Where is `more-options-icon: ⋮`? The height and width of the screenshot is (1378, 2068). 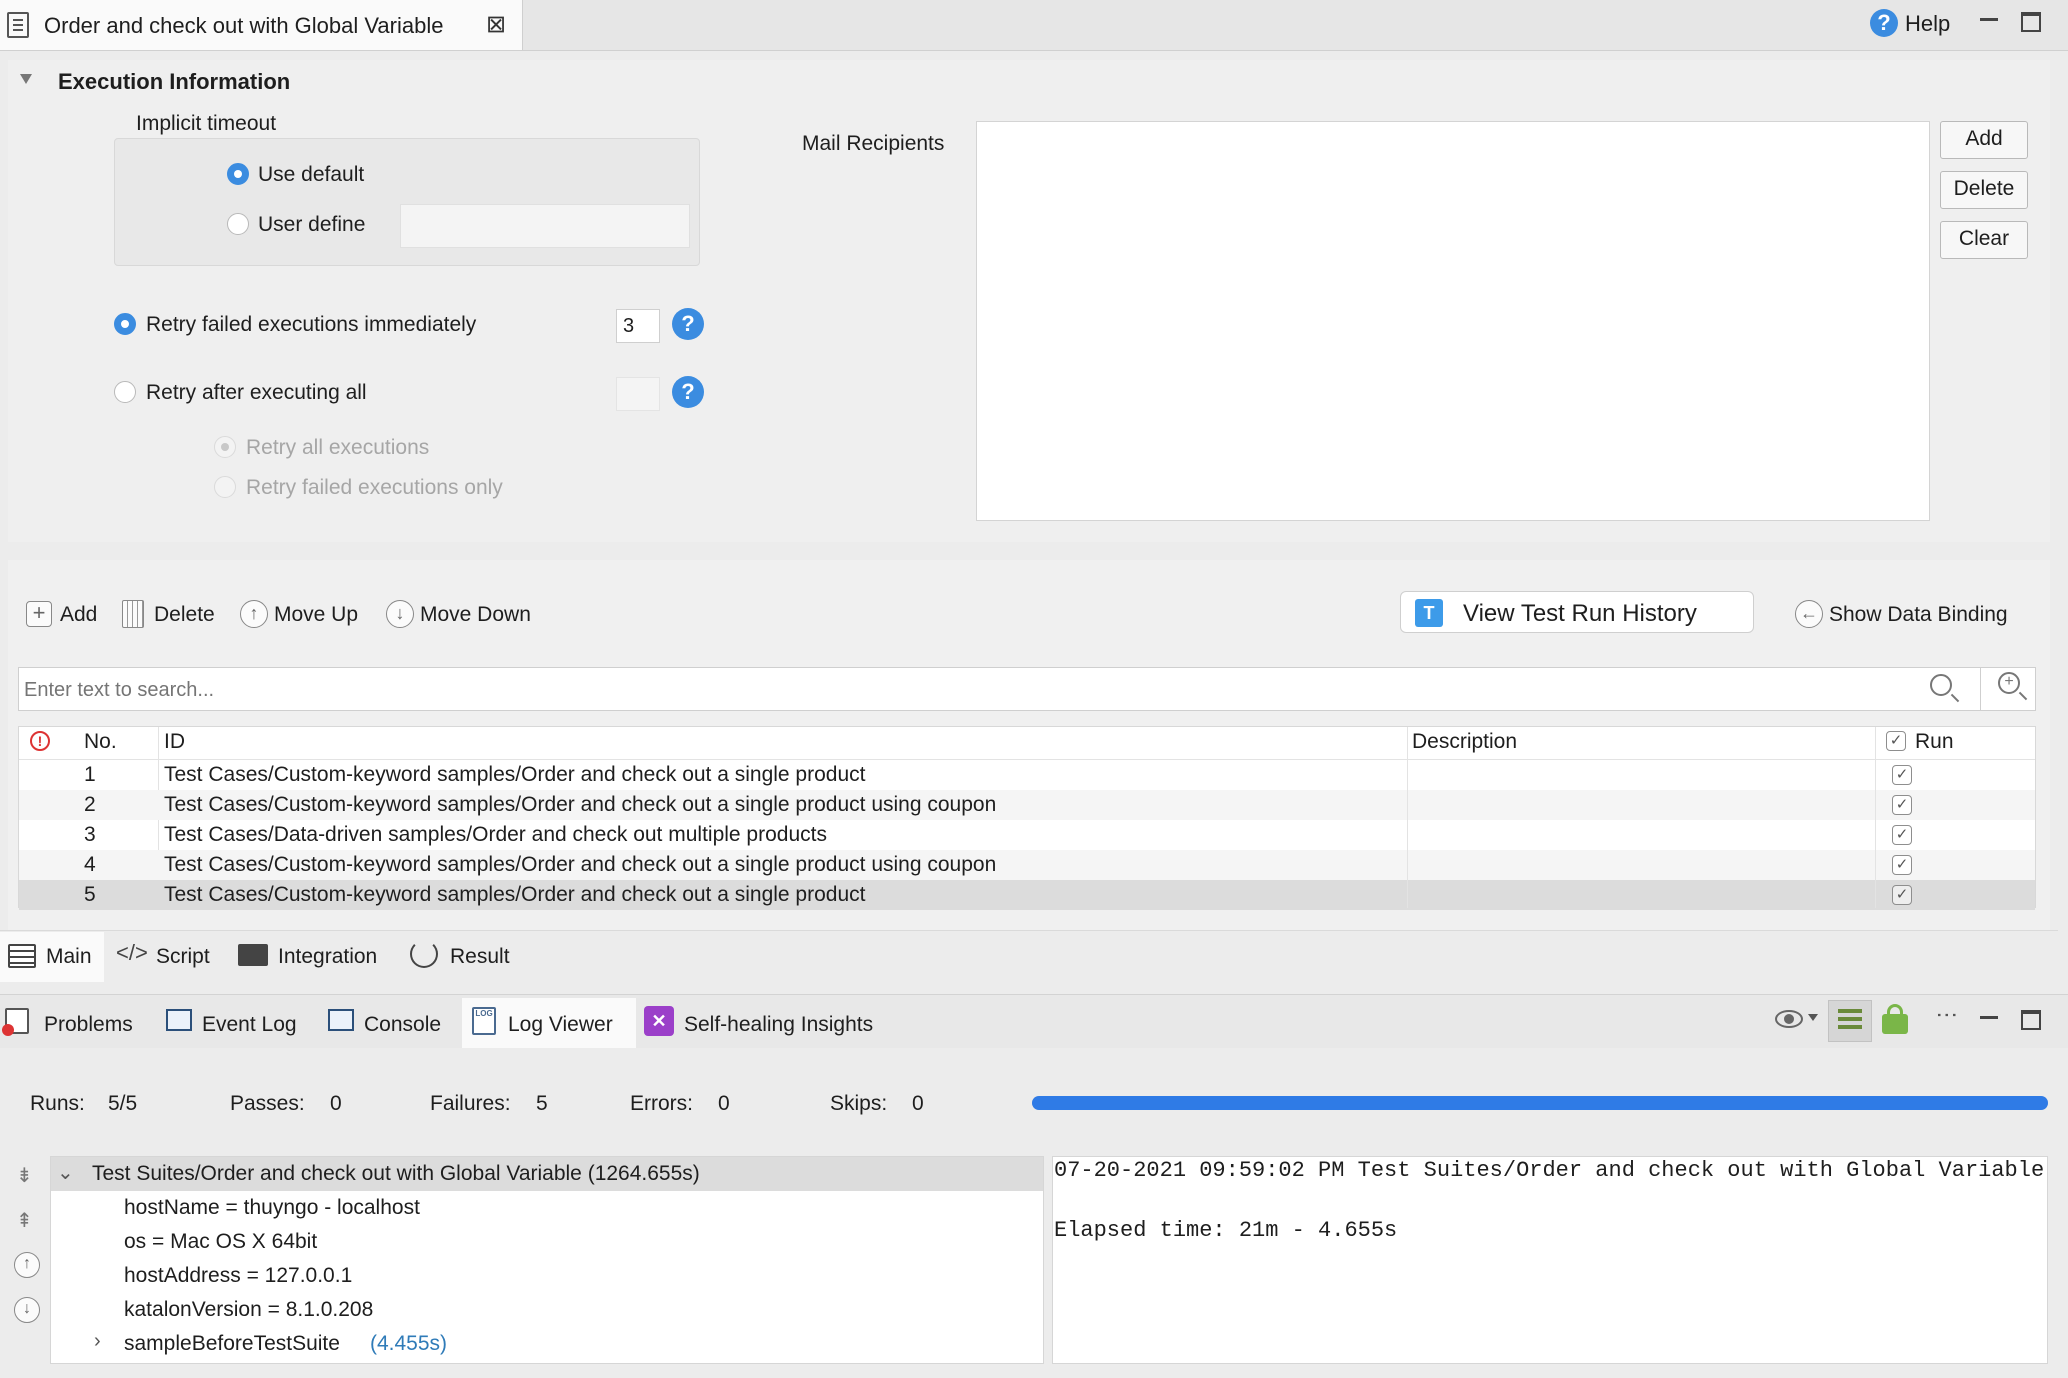
more-options-icon: ⋮ is located at coordinates (1947, 1015).